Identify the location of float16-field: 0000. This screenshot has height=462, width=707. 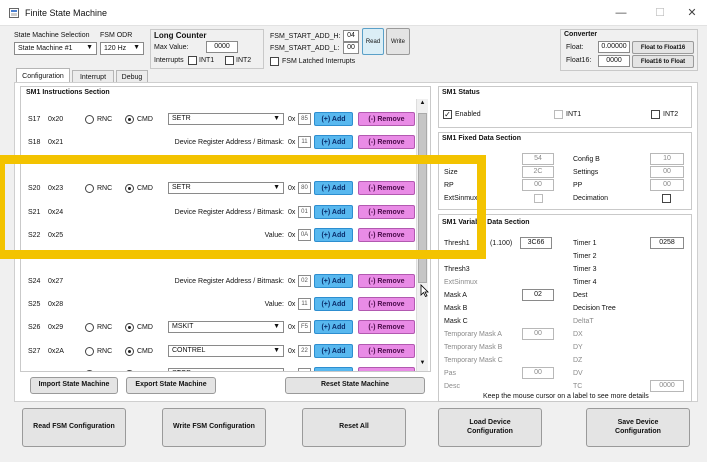
(614, 61).